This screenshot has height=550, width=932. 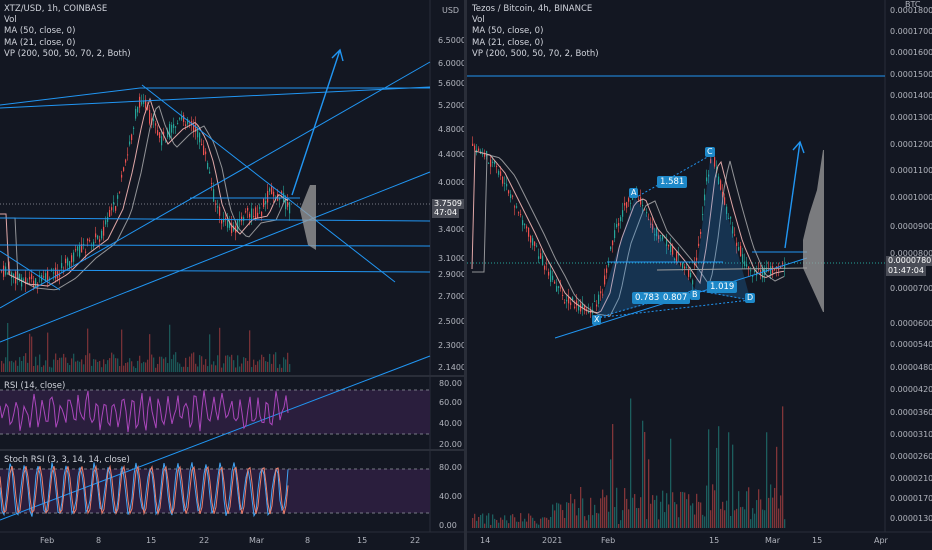 I want to click on right-vol-label: Vol, so click(x=535, y=20).